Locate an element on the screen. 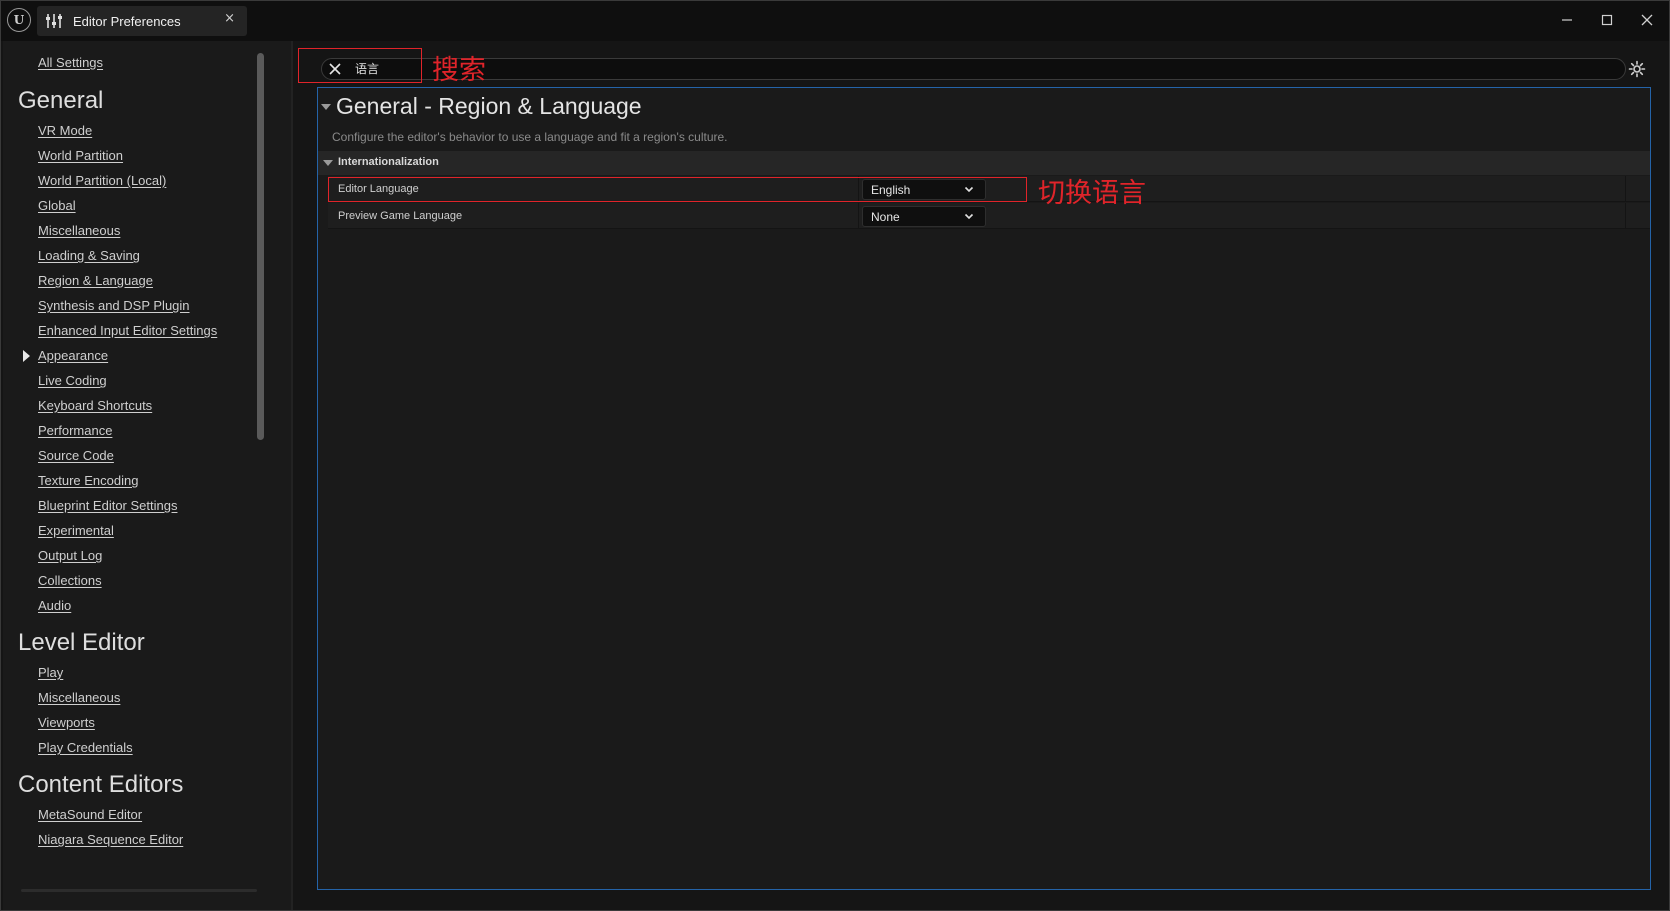 Image resolution: width=1670 pixels, height=911 pixels. sidebar-item-play-credentials: Play Credentials is located at coordinates (85, 747).